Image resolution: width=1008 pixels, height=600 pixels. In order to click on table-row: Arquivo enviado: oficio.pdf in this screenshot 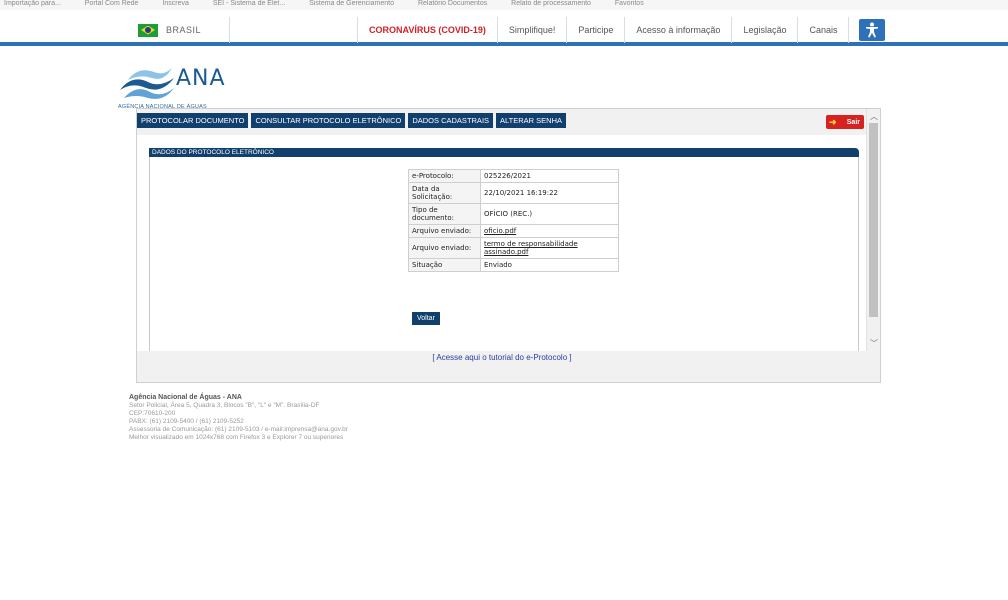, I will do `click(513, 231)`.